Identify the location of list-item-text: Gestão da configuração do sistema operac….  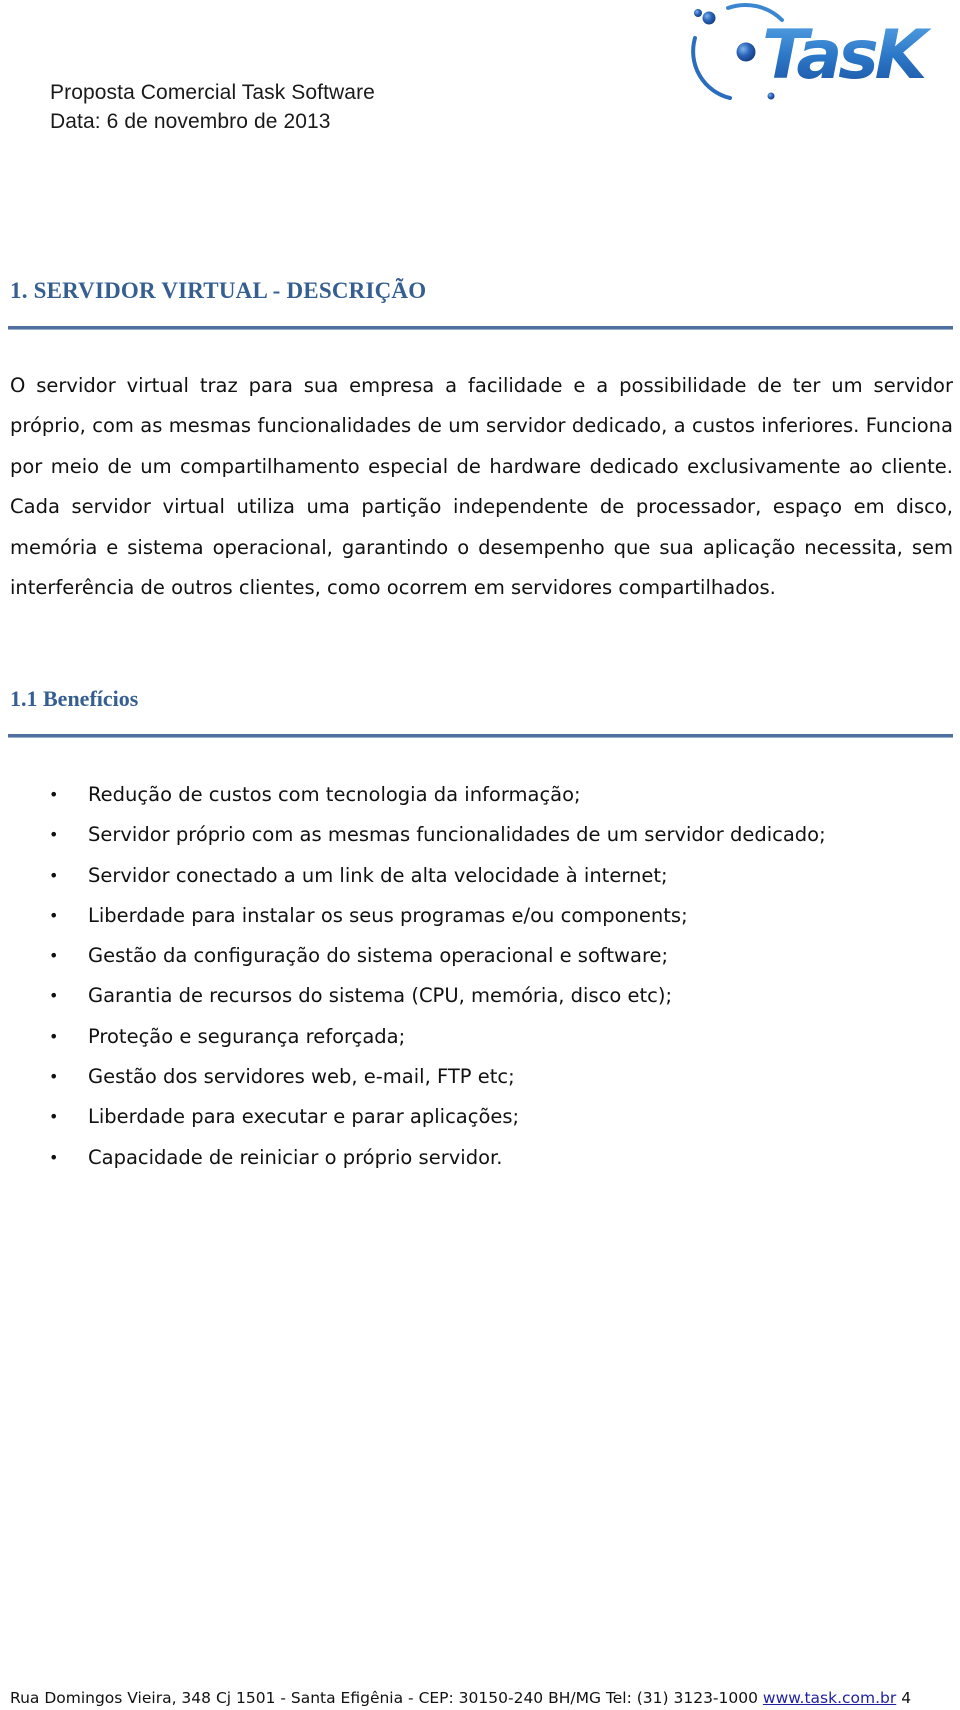
(378, 956).